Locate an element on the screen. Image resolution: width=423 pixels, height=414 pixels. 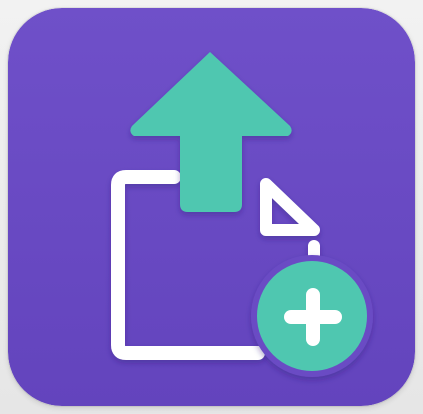
plus-badge is located at coordinates (312, 316).